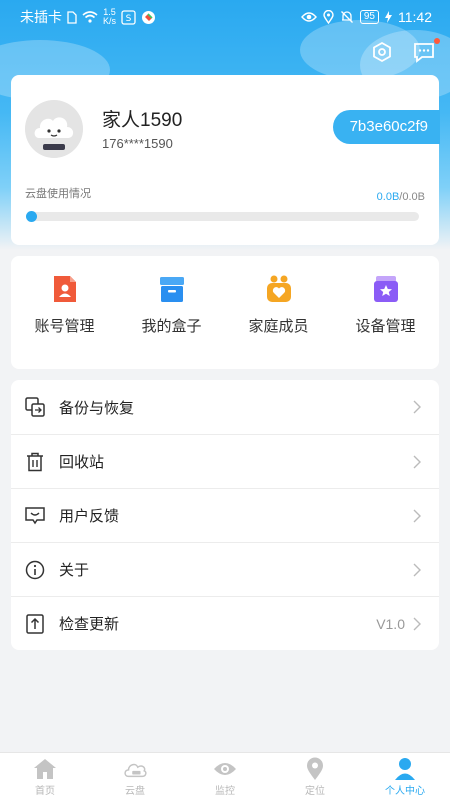  Describe the element at coordinates (142, 120) in the screenshot. I see `user-name: 家人1590` at that location.